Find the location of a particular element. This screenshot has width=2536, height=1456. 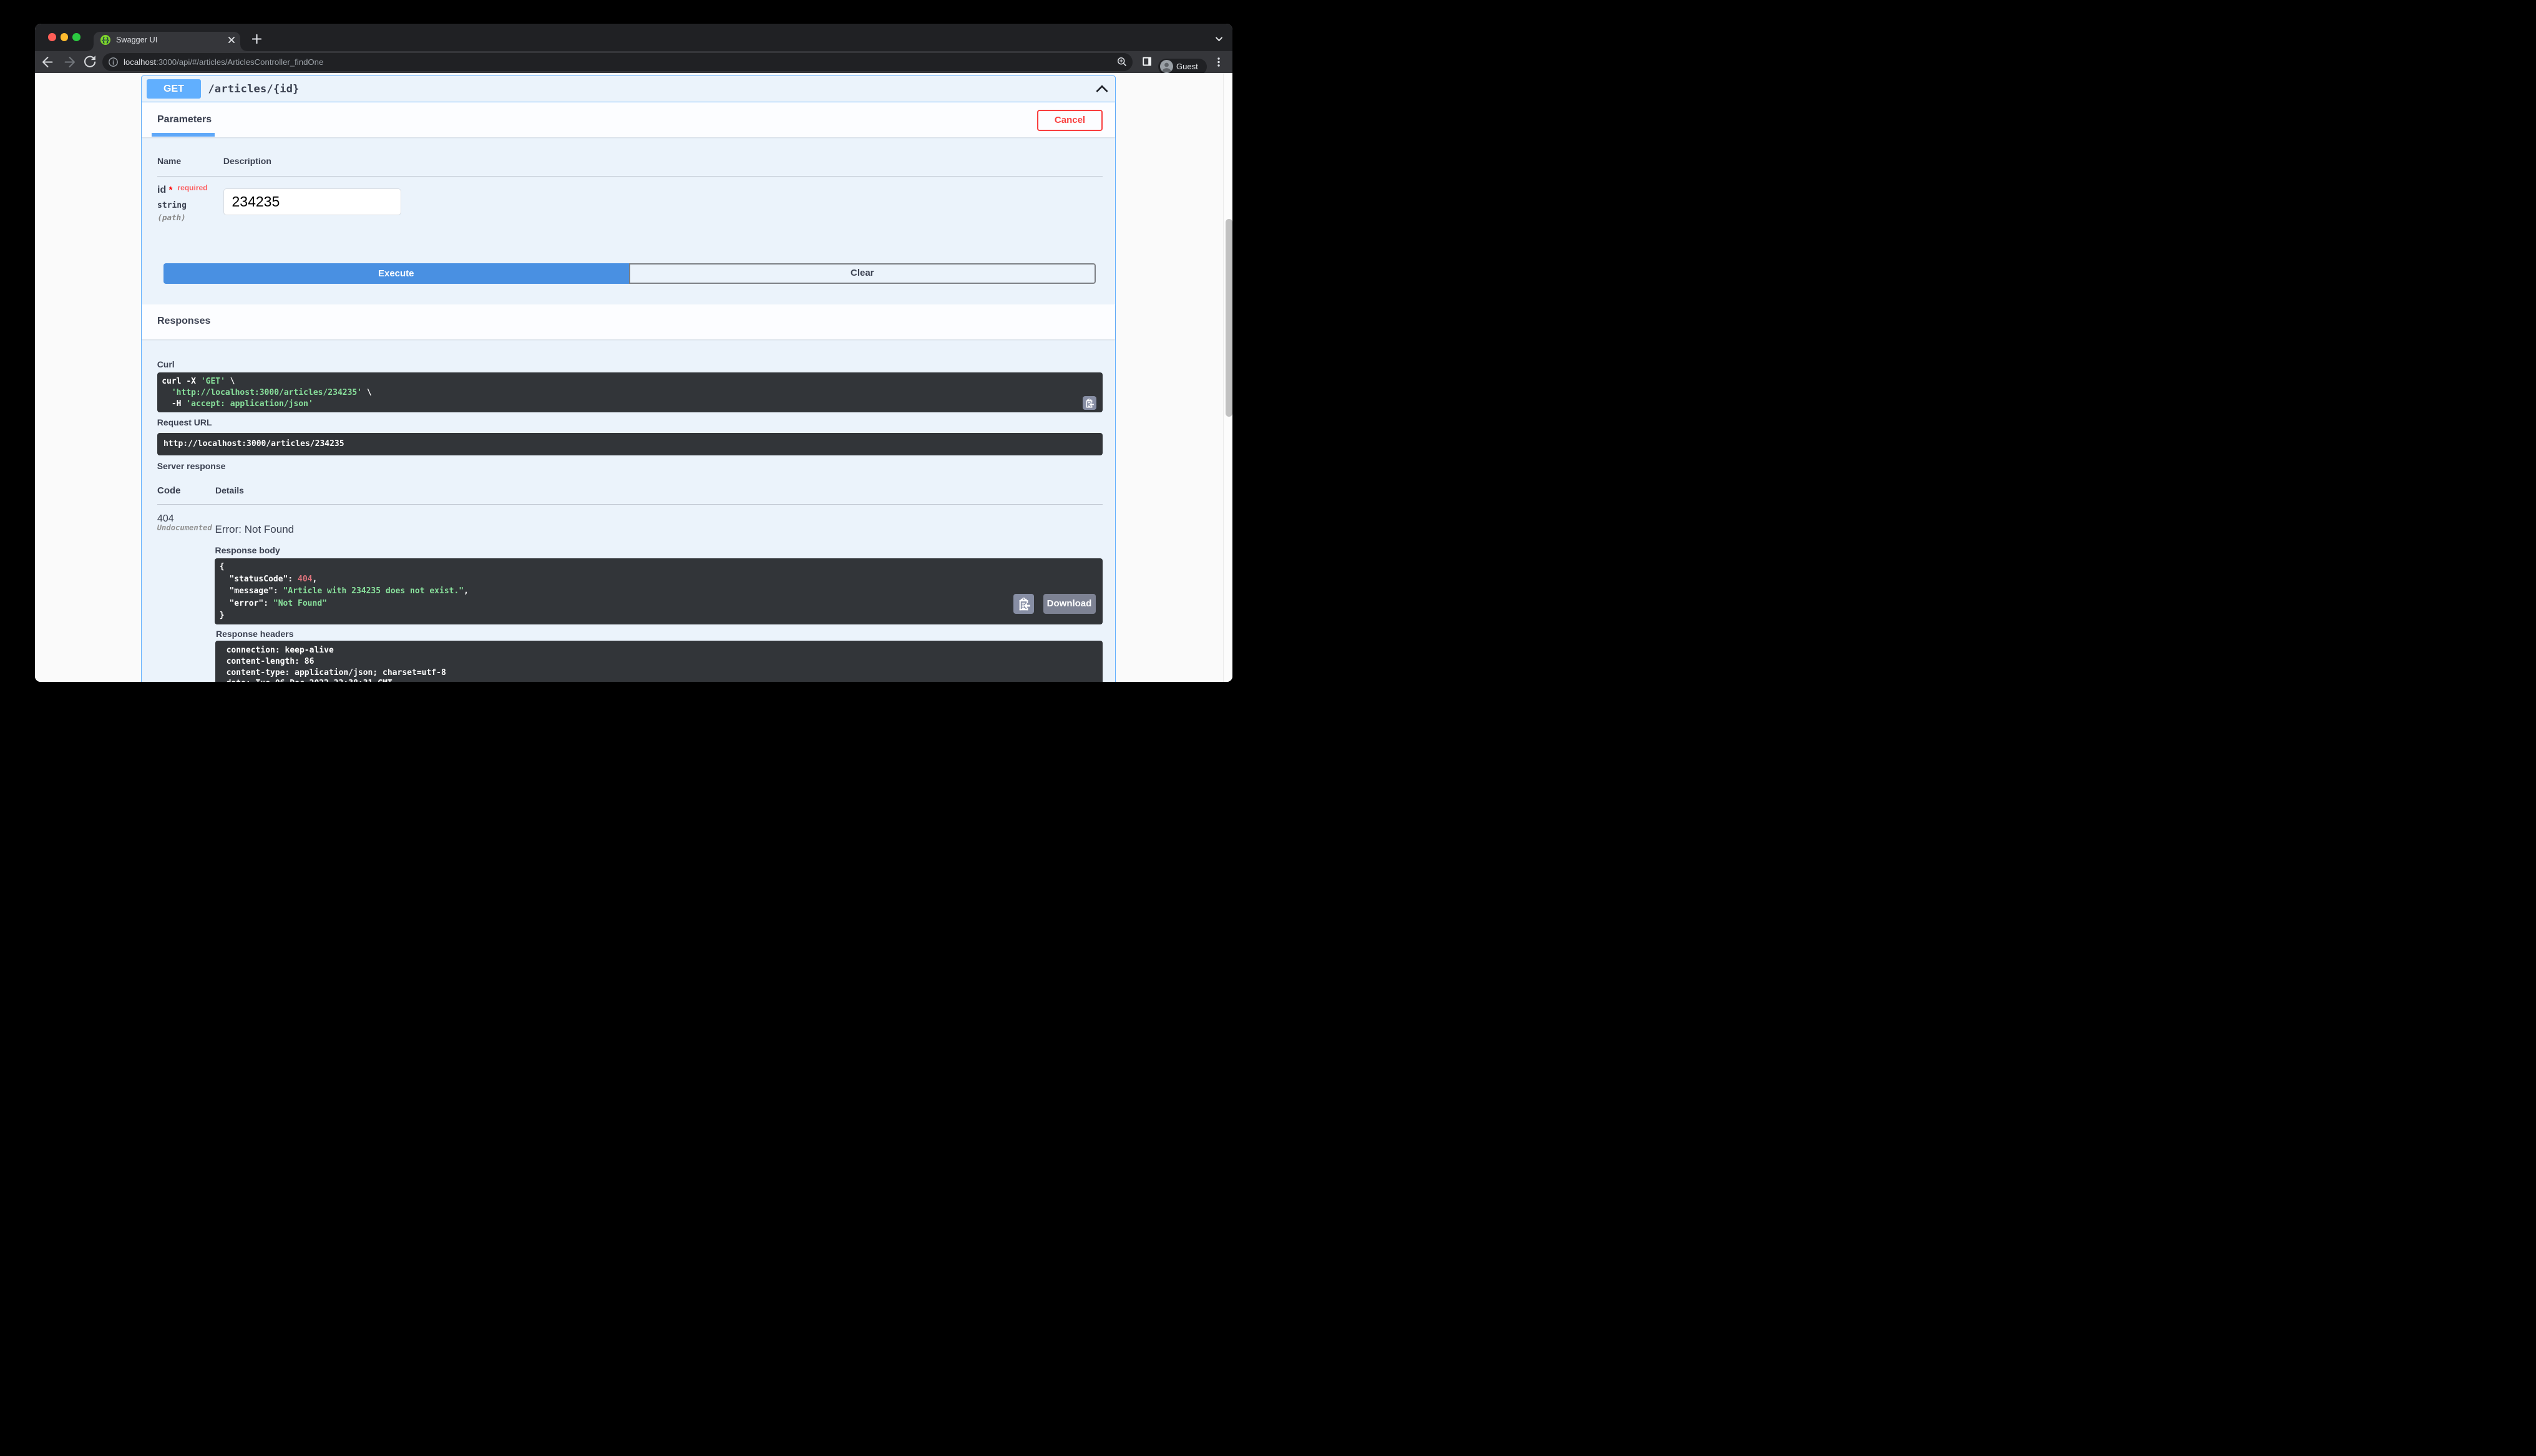

code-segment: } is located at coordinates (222, 616).